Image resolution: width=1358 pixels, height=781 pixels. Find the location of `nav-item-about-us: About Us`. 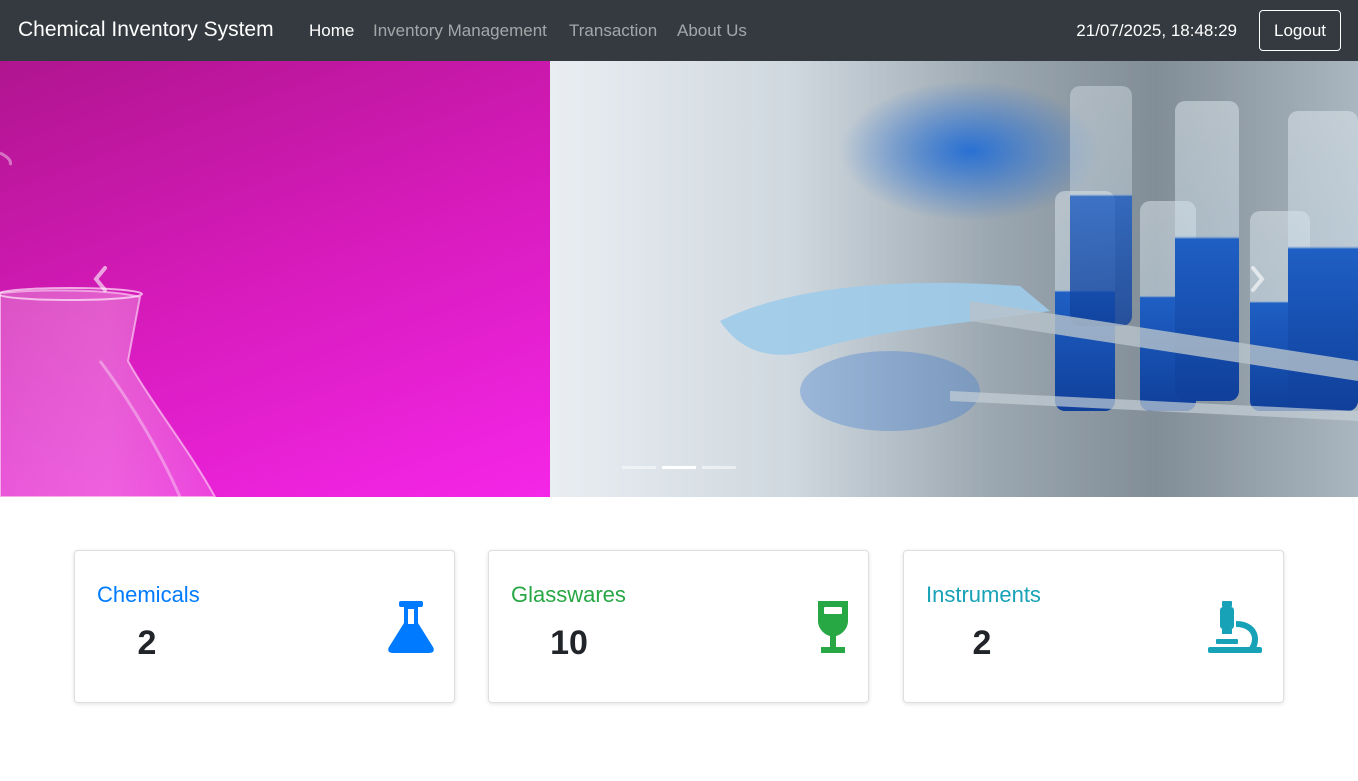

nav-item-about-us: About Us is located at coordinates (712, 31).